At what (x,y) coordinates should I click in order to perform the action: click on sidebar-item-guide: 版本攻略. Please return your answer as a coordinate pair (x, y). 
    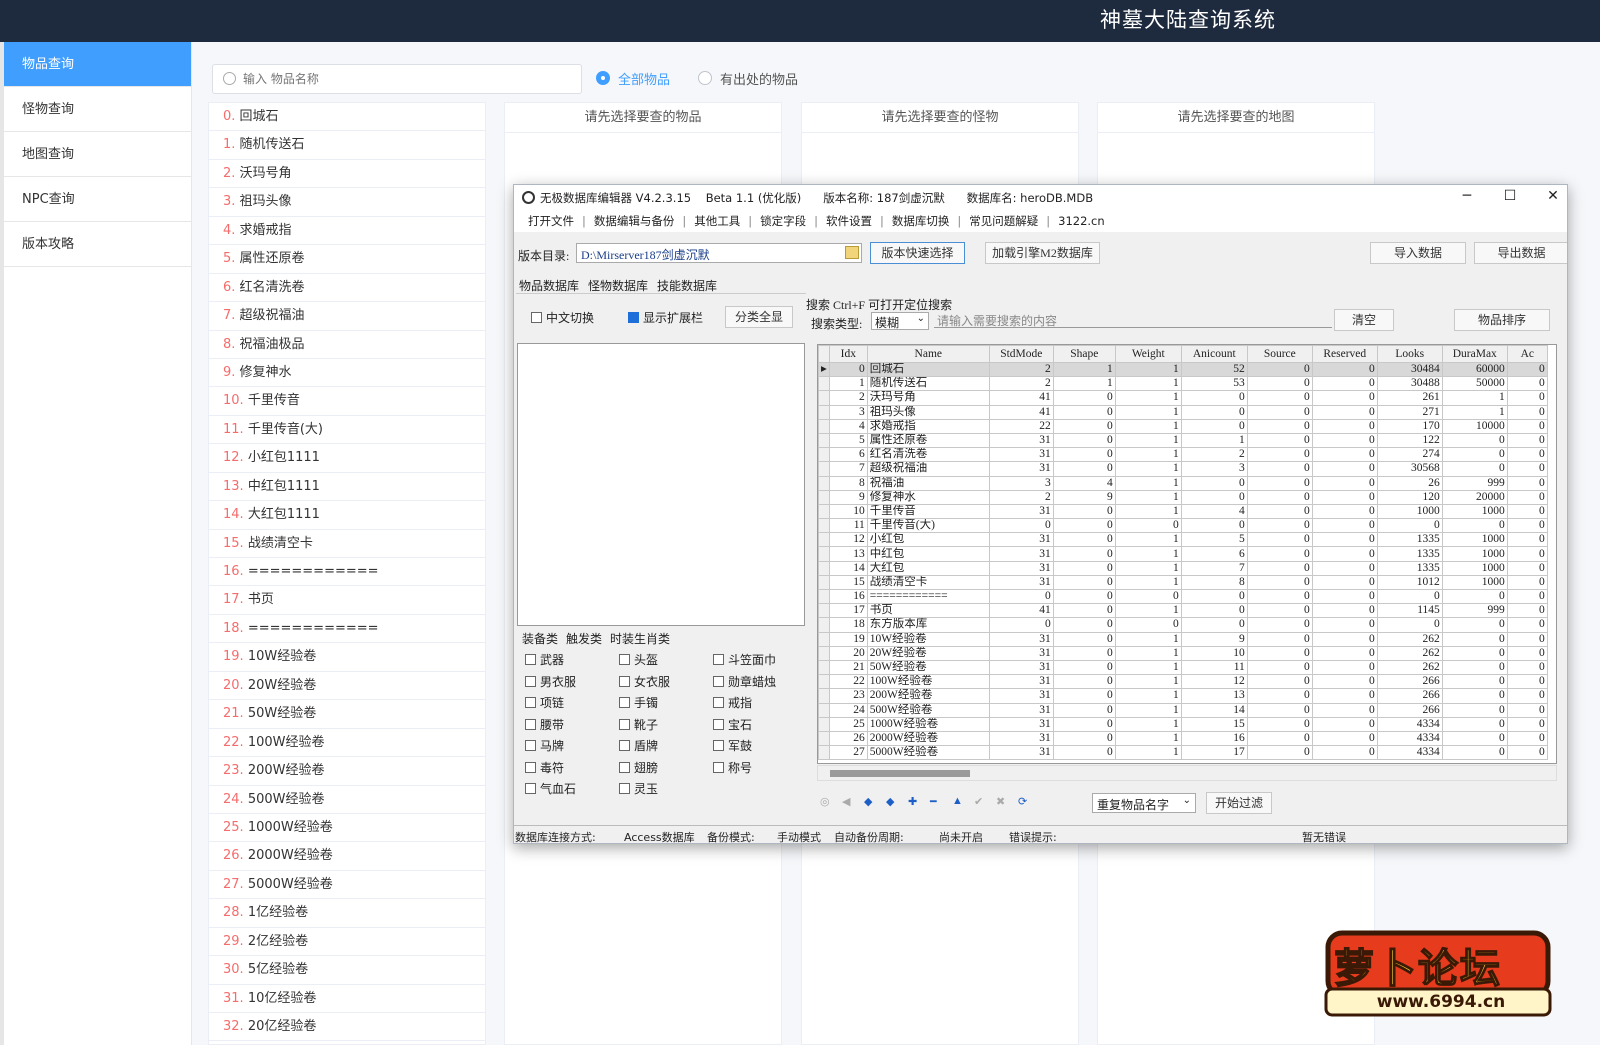
    Looking at the image, I should click on (97, 244).